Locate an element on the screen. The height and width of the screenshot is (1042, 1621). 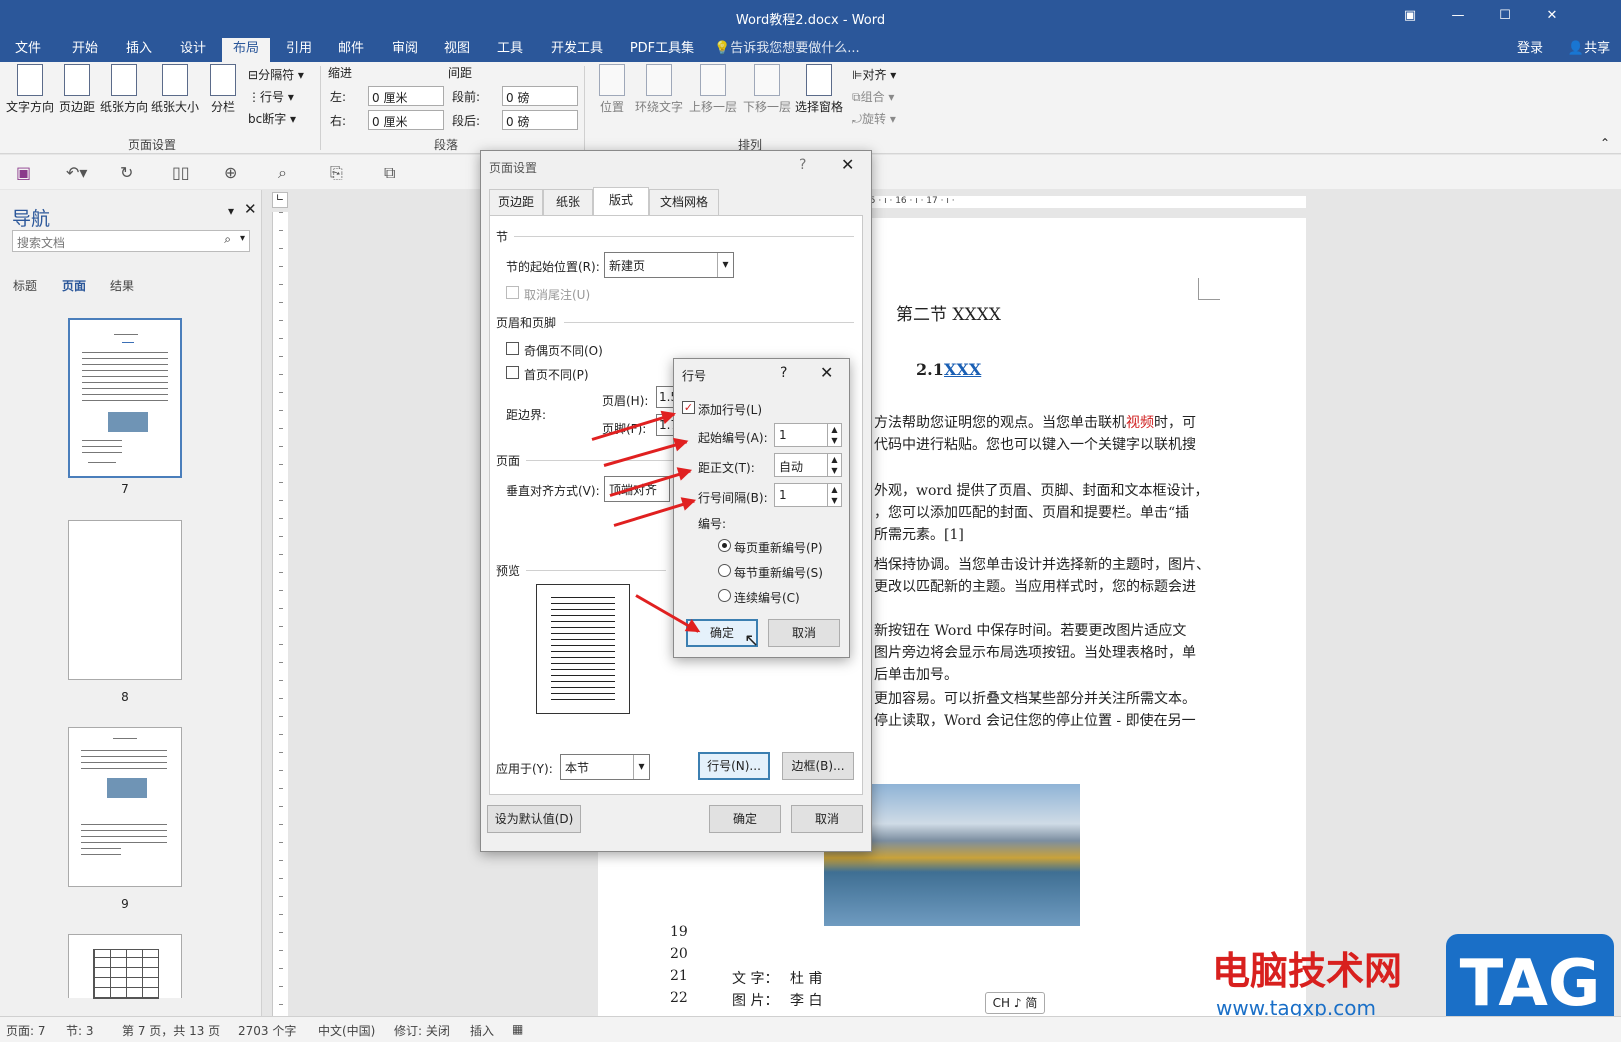
restart-section-radio is located at coordinates (724, 570).